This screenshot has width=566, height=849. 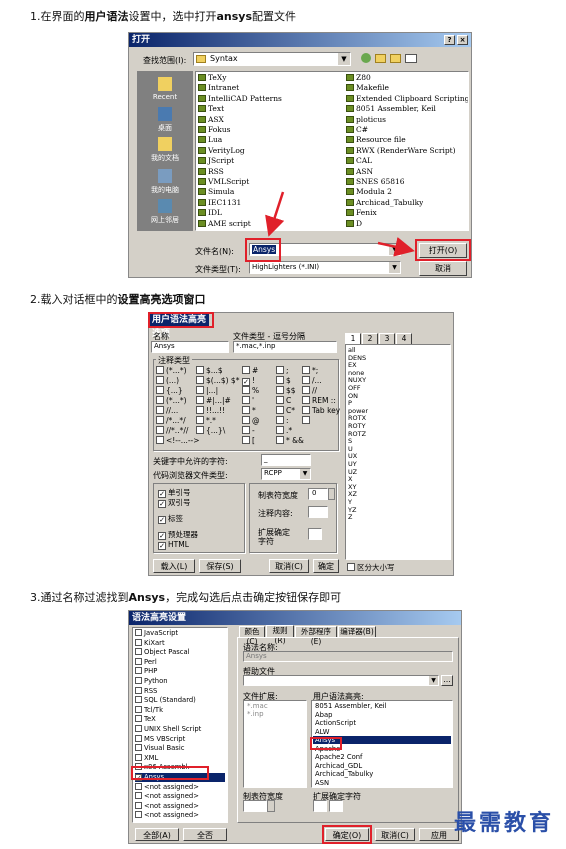 I want to click on syntax-list-item: MS VBScript, so click(x=160, y=739).